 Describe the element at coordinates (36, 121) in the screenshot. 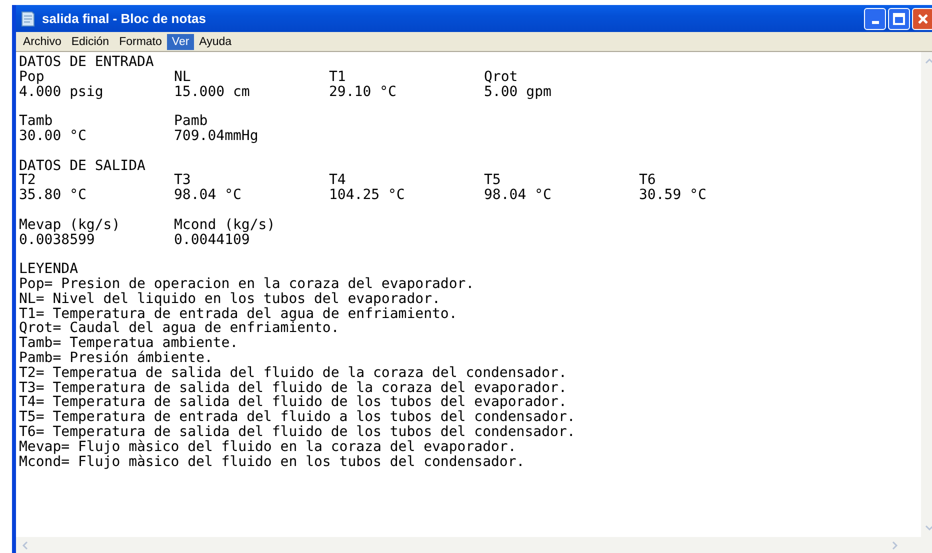

I see `field-label: Tamb` at that location.